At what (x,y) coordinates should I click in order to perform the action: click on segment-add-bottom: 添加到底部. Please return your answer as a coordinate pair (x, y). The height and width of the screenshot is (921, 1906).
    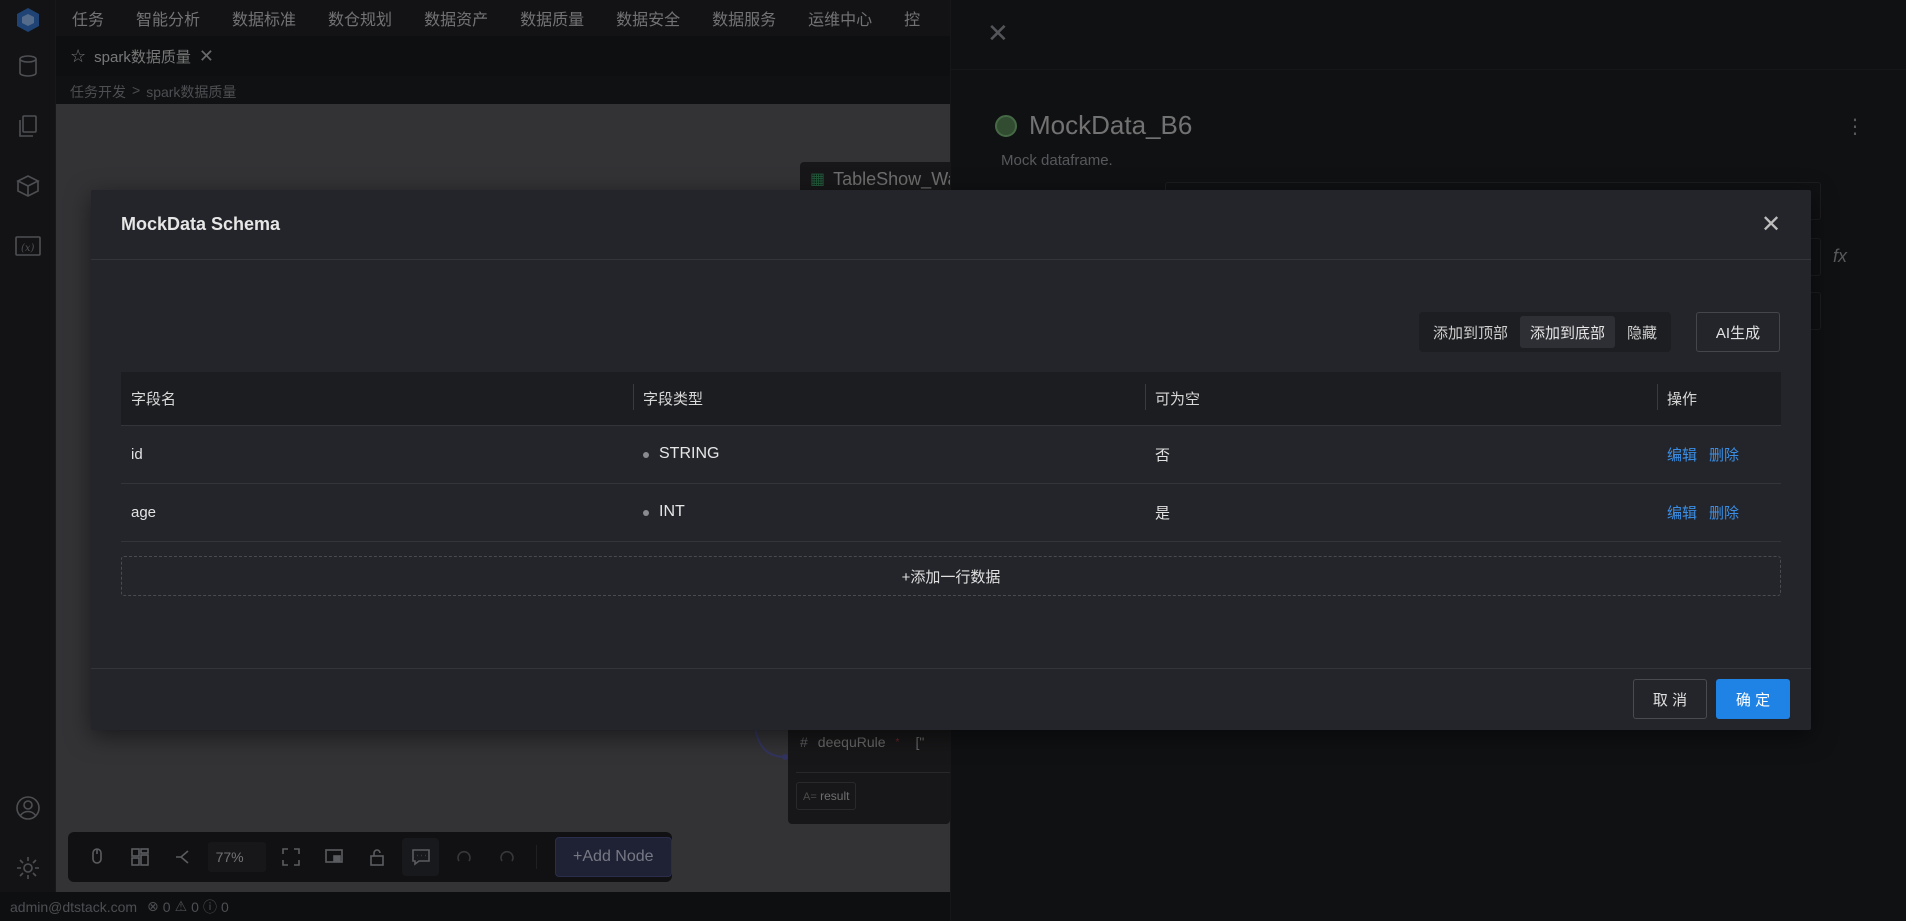
    Looking at the image, I should click on (1568, 332).